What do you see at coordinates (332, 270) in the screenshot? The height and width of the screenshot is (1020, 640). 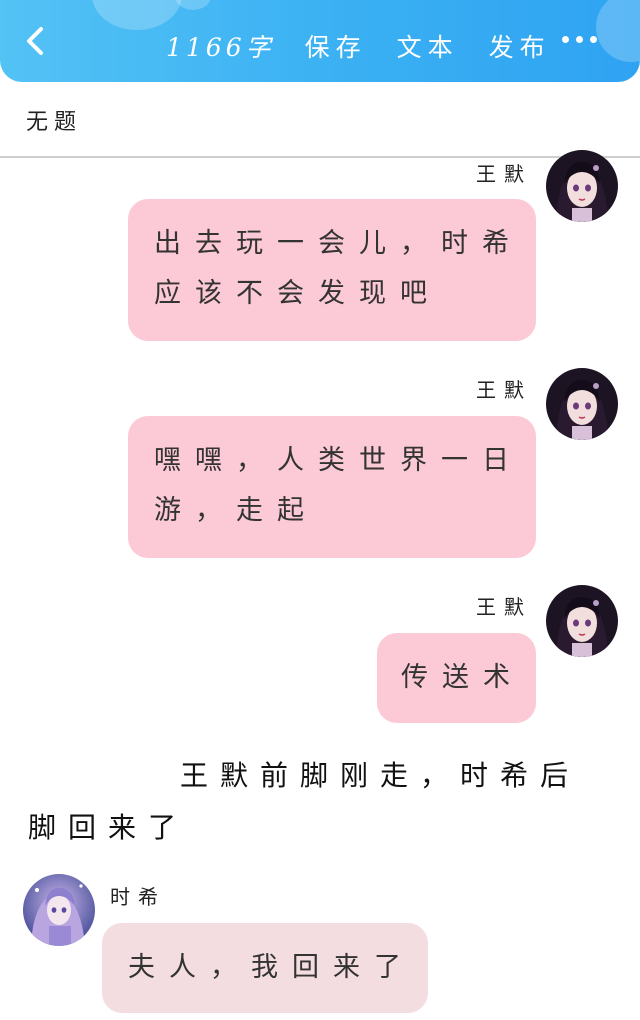 I see `message-bubble: 出去玩一会儿，时希应该不会发现吧` at bounding box center [332, 270].